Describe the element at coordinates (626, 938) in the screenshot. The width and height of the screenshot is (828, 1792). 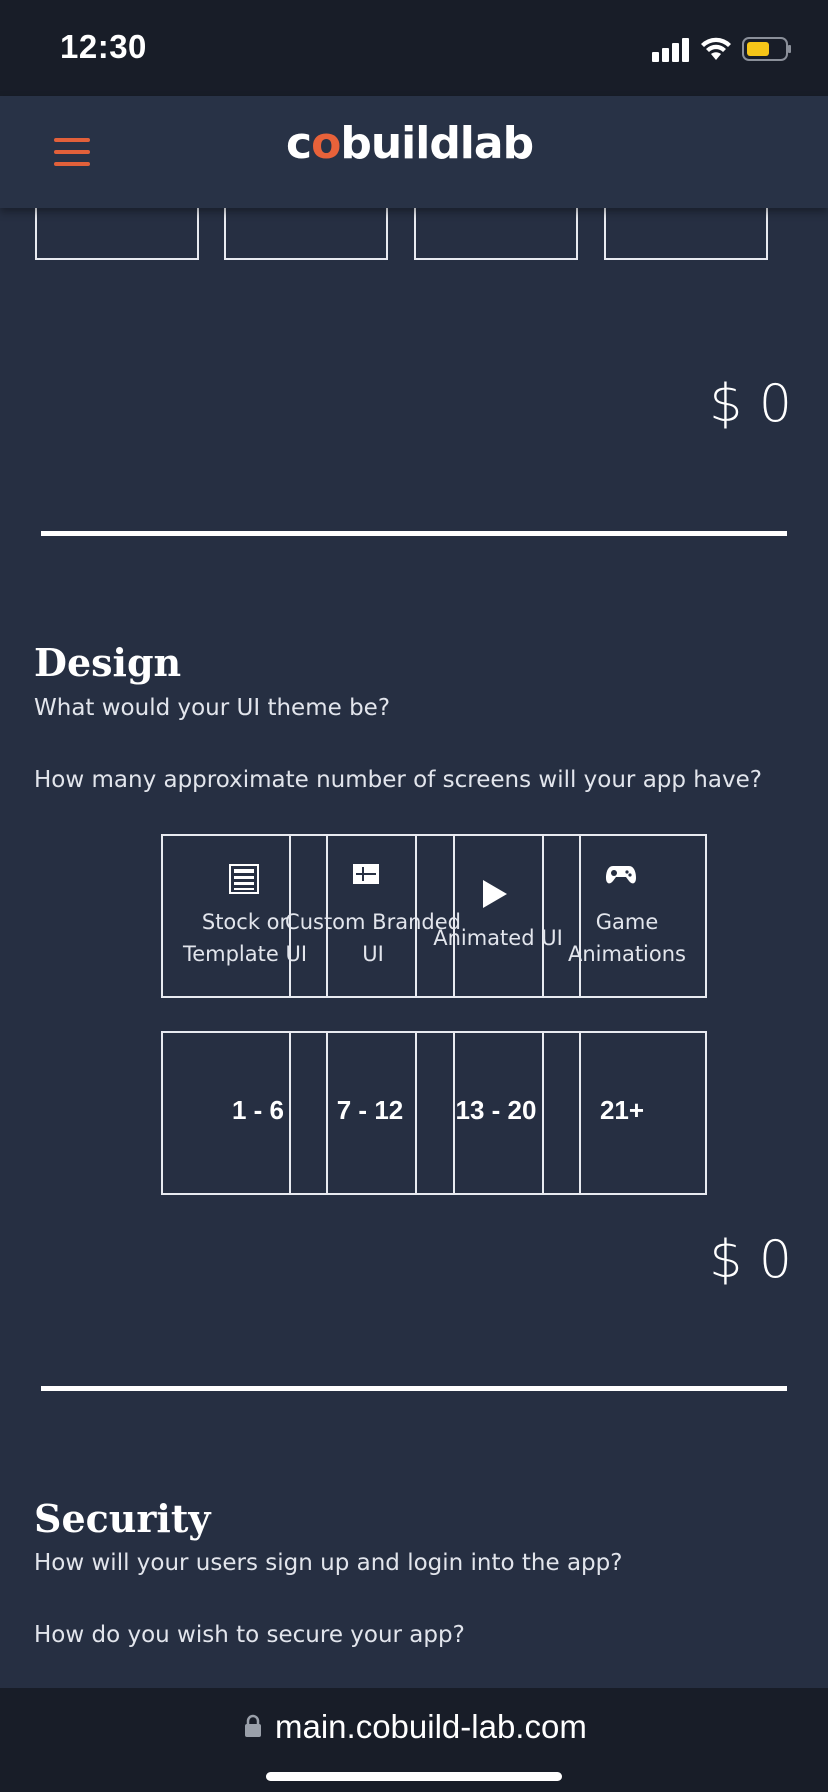
I see `theme-option-game-label: Game Animations` at that location.